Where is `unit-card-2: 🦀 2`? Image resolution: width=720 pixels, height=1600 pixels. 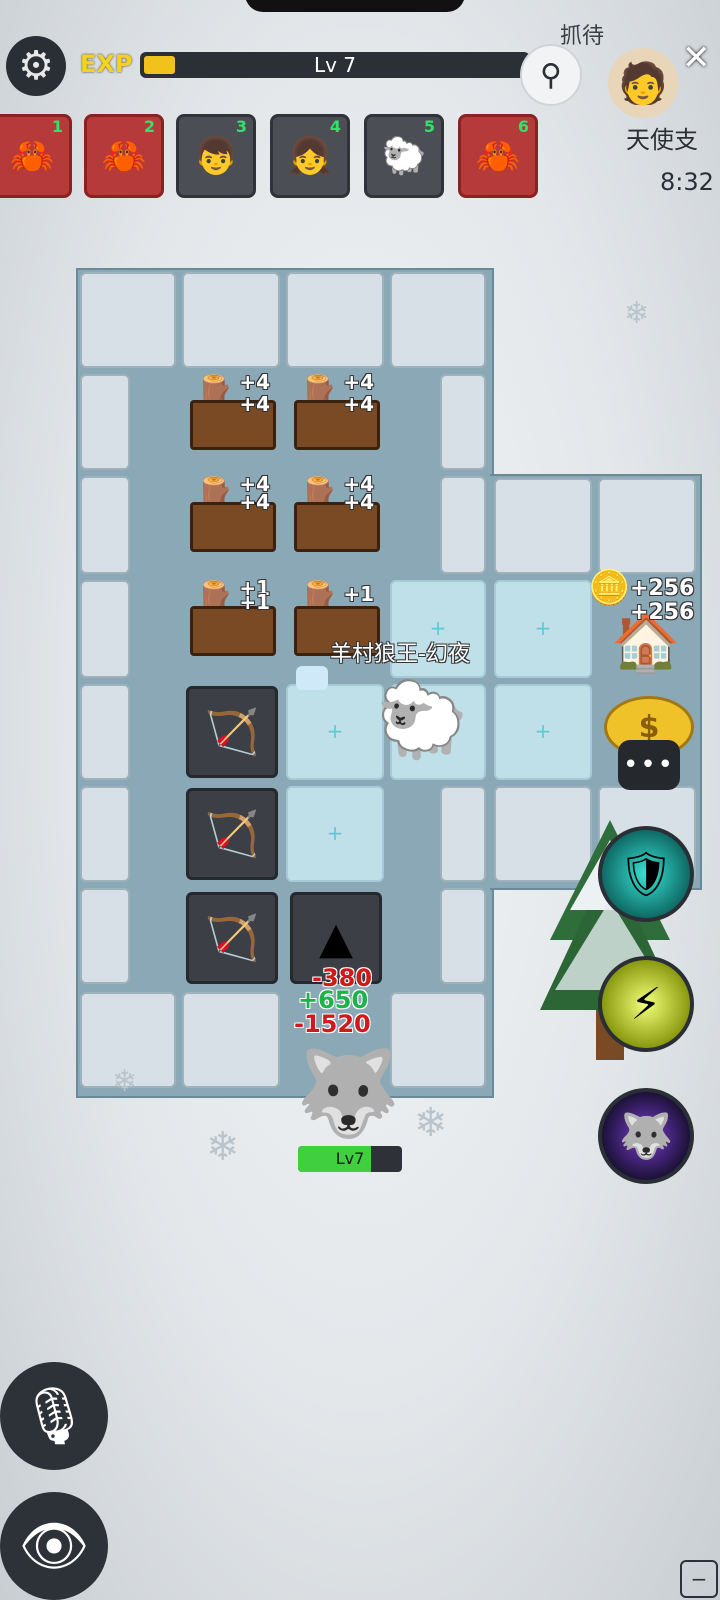 unit-card-2: 🦀 2 is located at coordinates (124, 156).